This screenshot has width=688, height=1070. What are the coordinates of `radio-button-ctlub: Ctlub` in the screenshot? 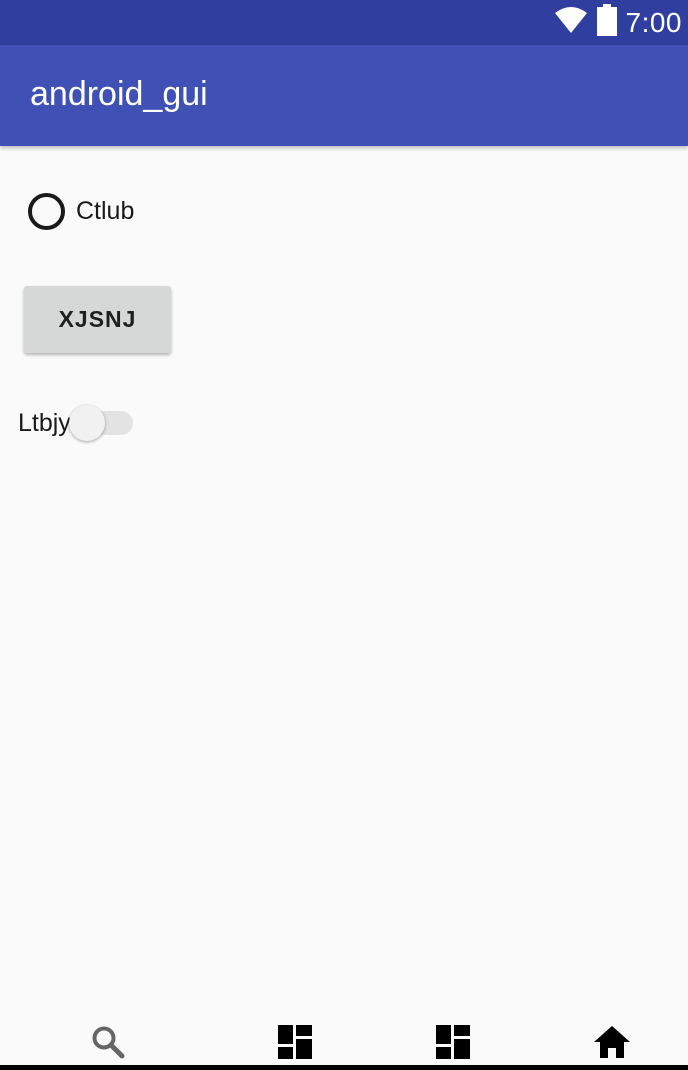 It's located at (81, 211).